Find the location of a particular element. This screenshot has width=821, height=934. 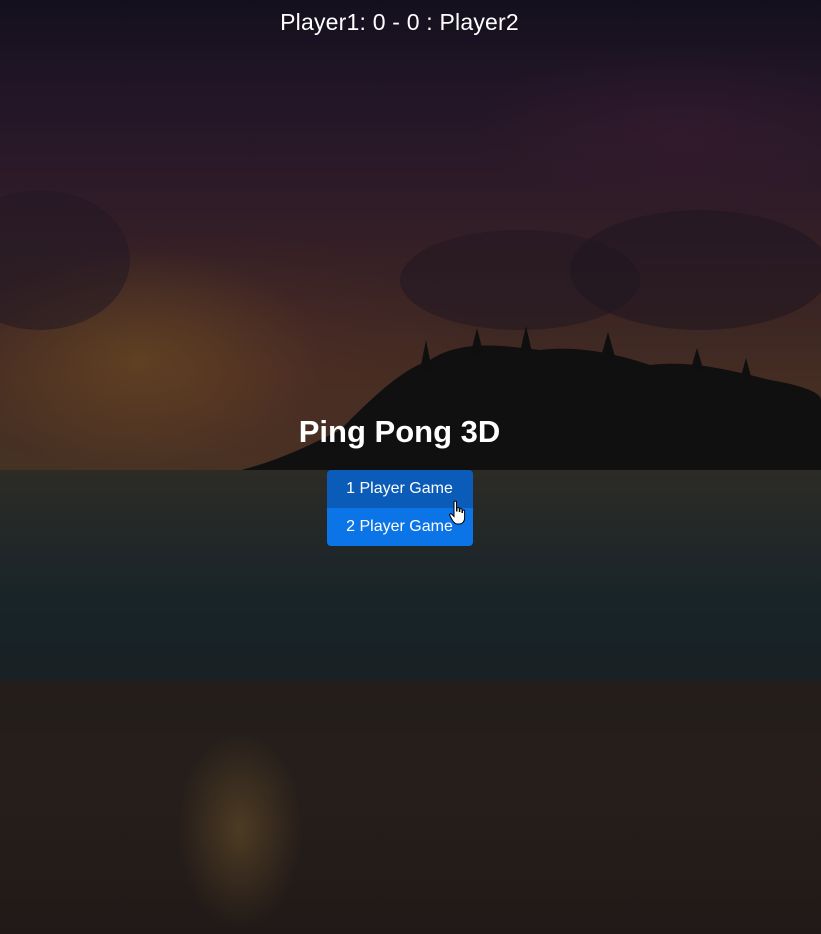

game-title: Ping Pong 3D is located at coordinates (399, 431).